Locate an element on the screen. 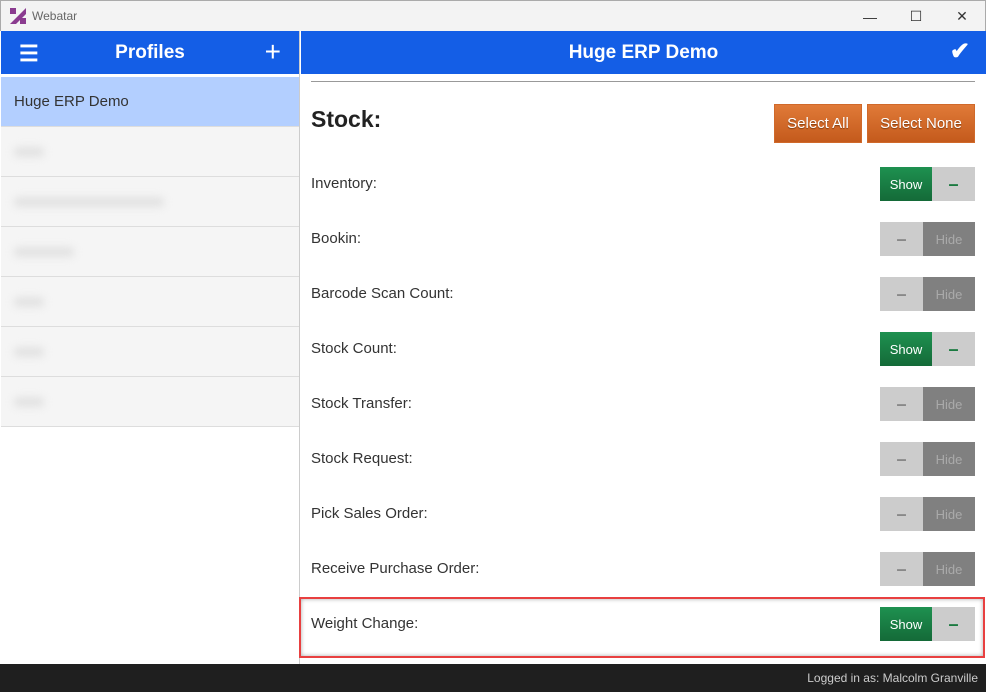 This screenshot has height=692, width=986. divider is located at coordinates (643, 81).